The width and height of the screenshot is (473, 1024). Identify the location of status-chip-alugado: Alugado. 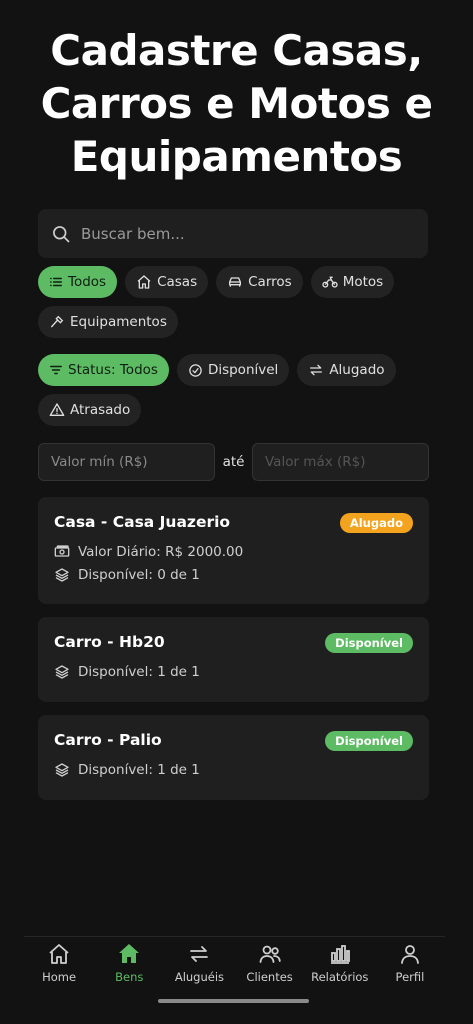
(346, 370).